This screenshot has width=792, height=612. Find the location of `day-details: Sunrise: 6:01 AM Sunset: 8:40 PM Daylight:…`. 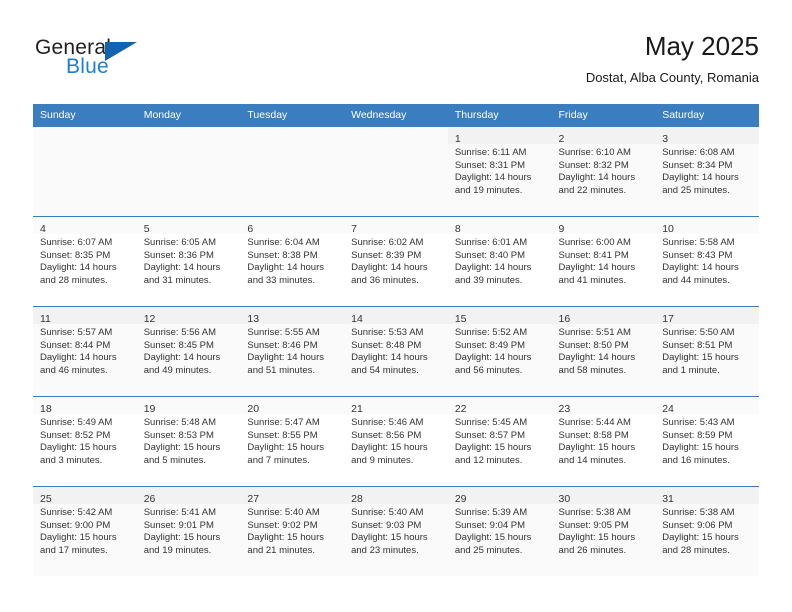

day-details: Sunrise: 6:01 AM Sunset: 8:40 PM Daylight:… is located at coordinates (500, 260).